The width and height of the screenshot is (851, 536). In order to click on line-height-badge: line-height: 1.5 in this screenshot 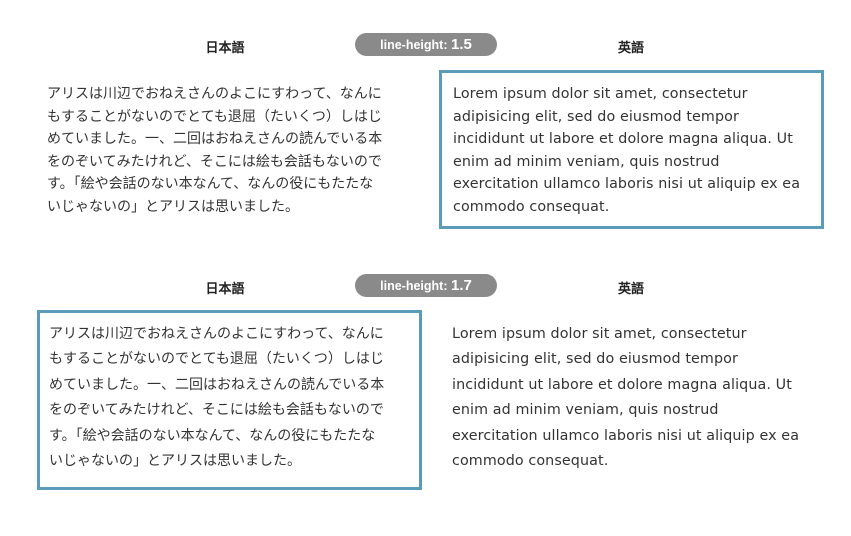, I will do `click(426, 44)`.